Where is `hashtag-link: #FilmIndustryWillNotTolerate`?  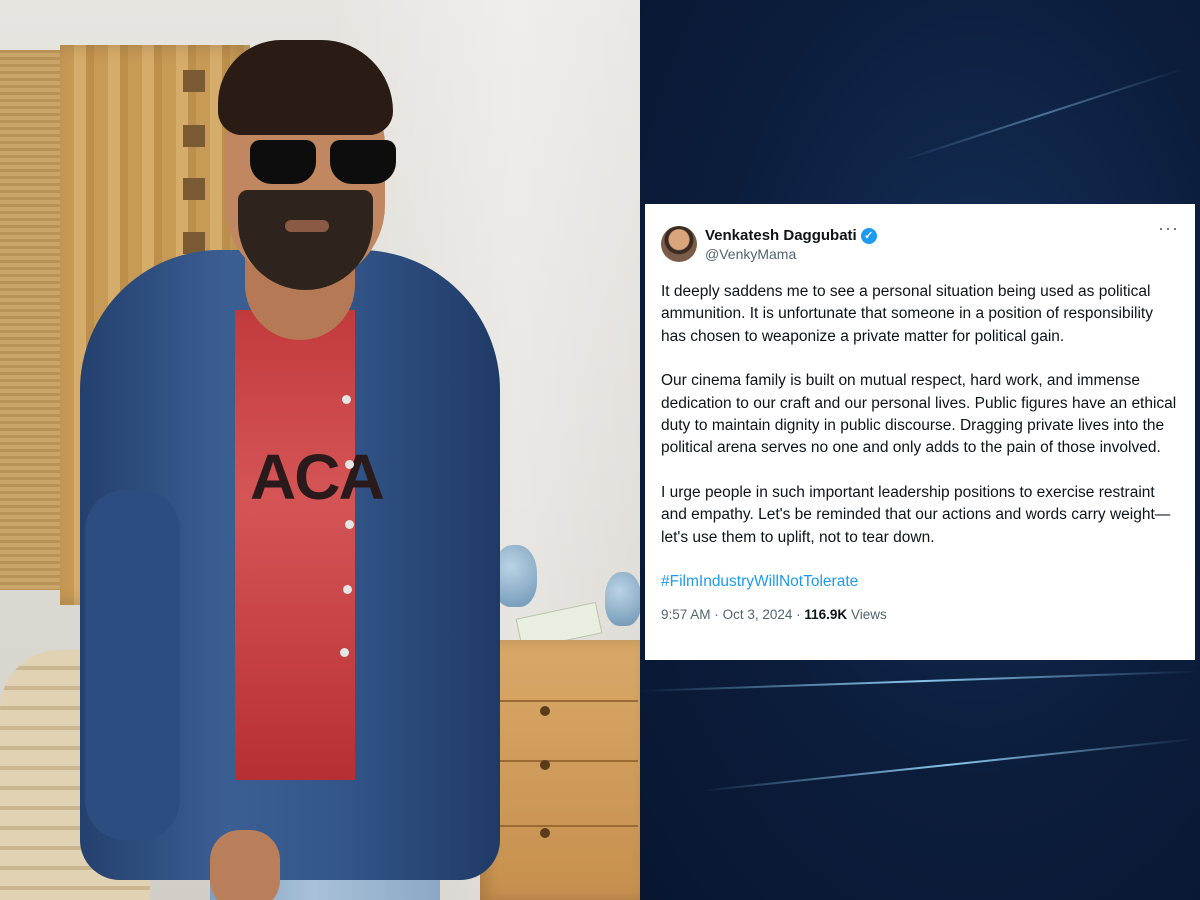
hashtag-link: #FilmIndustryWillNotTolerate is located at coordinates (920, 582).